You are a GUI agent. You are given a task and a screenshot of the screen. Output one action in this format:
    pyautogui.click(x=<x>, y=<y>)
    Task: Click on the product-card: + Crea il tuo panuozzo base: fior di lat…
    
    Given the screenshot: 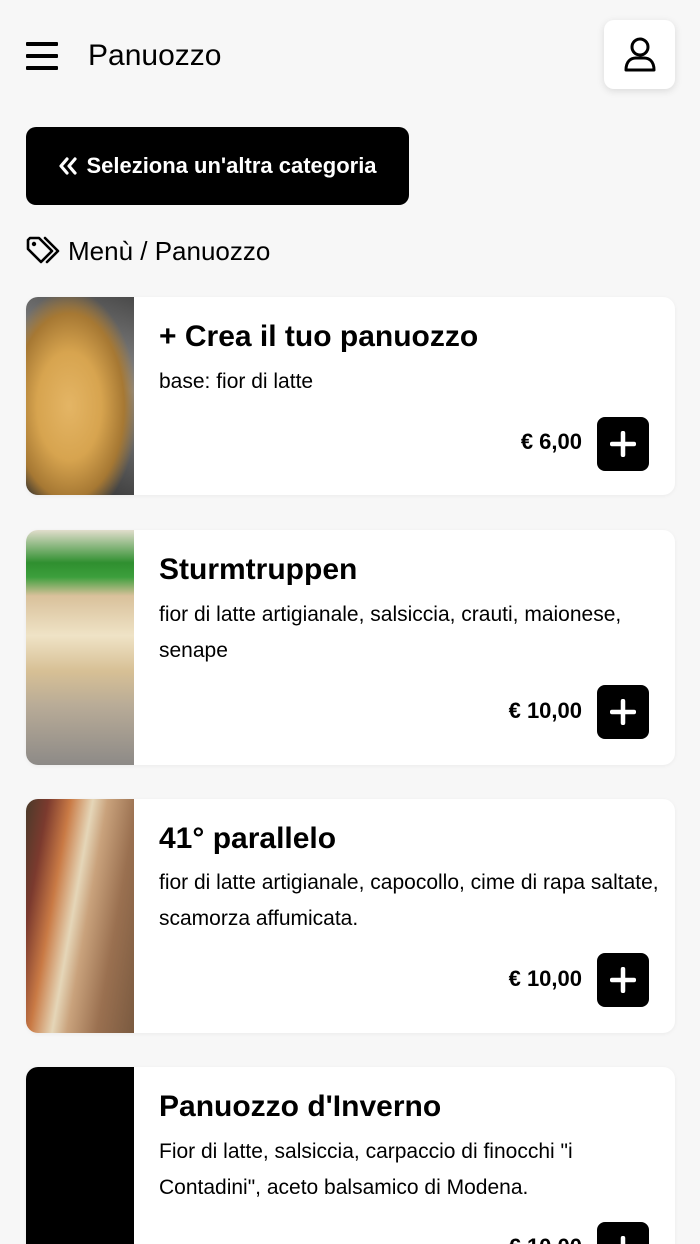 What is the action you would take?
    pyautogui.click(x=350, y=396)
    